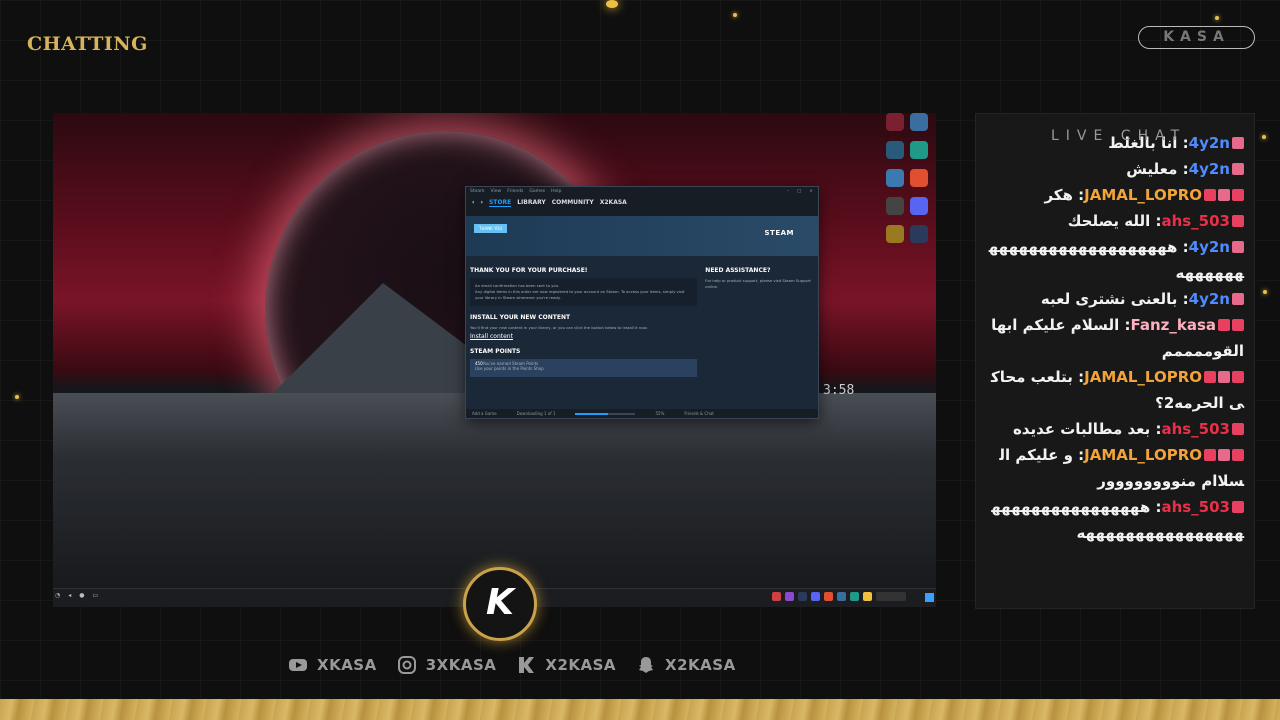 Image resolution: width=1280 pixels, height=720 pixels. What do you see at coordinates (698, 413) in the screenshot?
I see `friends-chat-button: Friends & Chat` at bounding box center [698, 413].